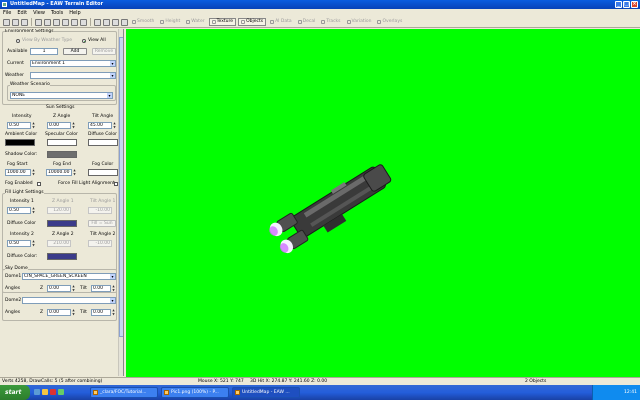  I want to click on current-environment-select: Environment 1, so click(73, 63).